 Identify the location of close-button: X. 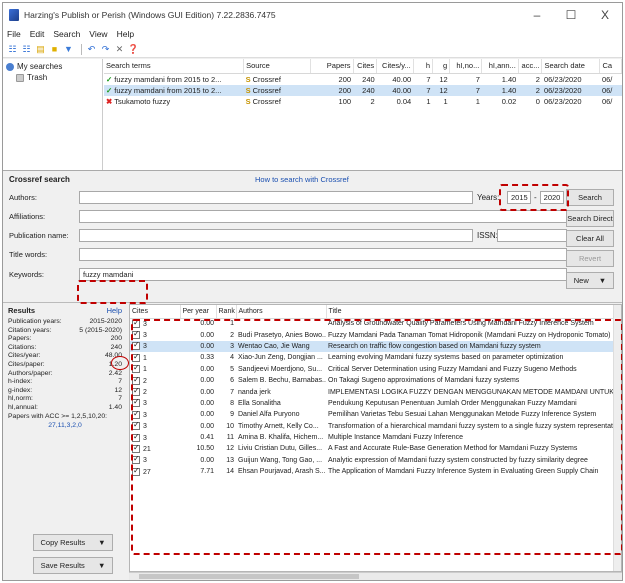
(605, 15).